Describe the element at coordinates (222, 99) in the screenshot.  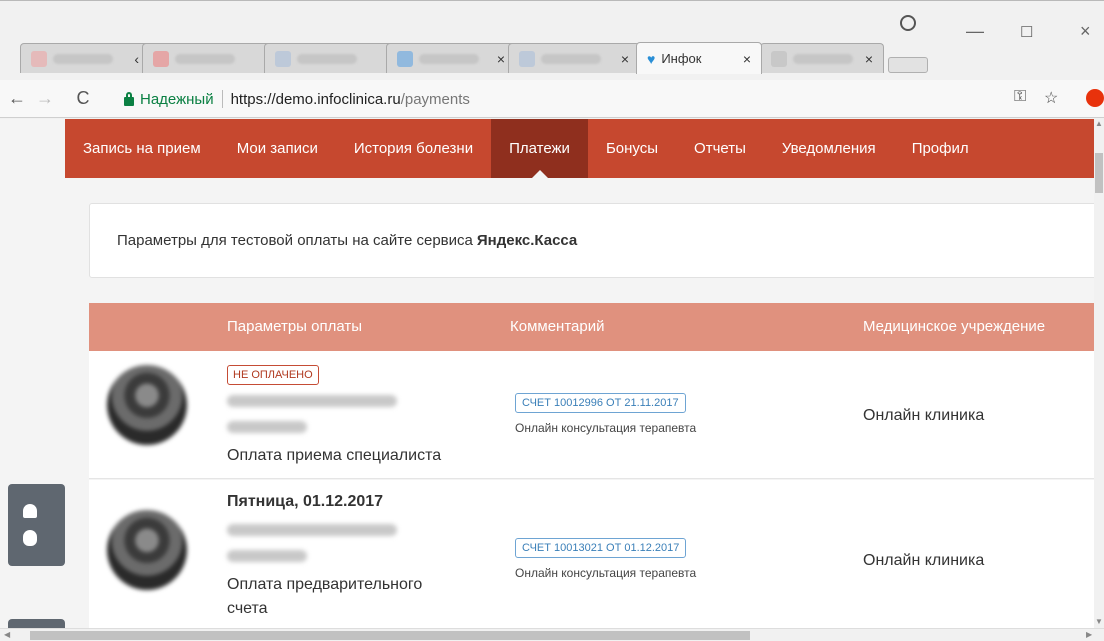
I see `address-separator` at that location.